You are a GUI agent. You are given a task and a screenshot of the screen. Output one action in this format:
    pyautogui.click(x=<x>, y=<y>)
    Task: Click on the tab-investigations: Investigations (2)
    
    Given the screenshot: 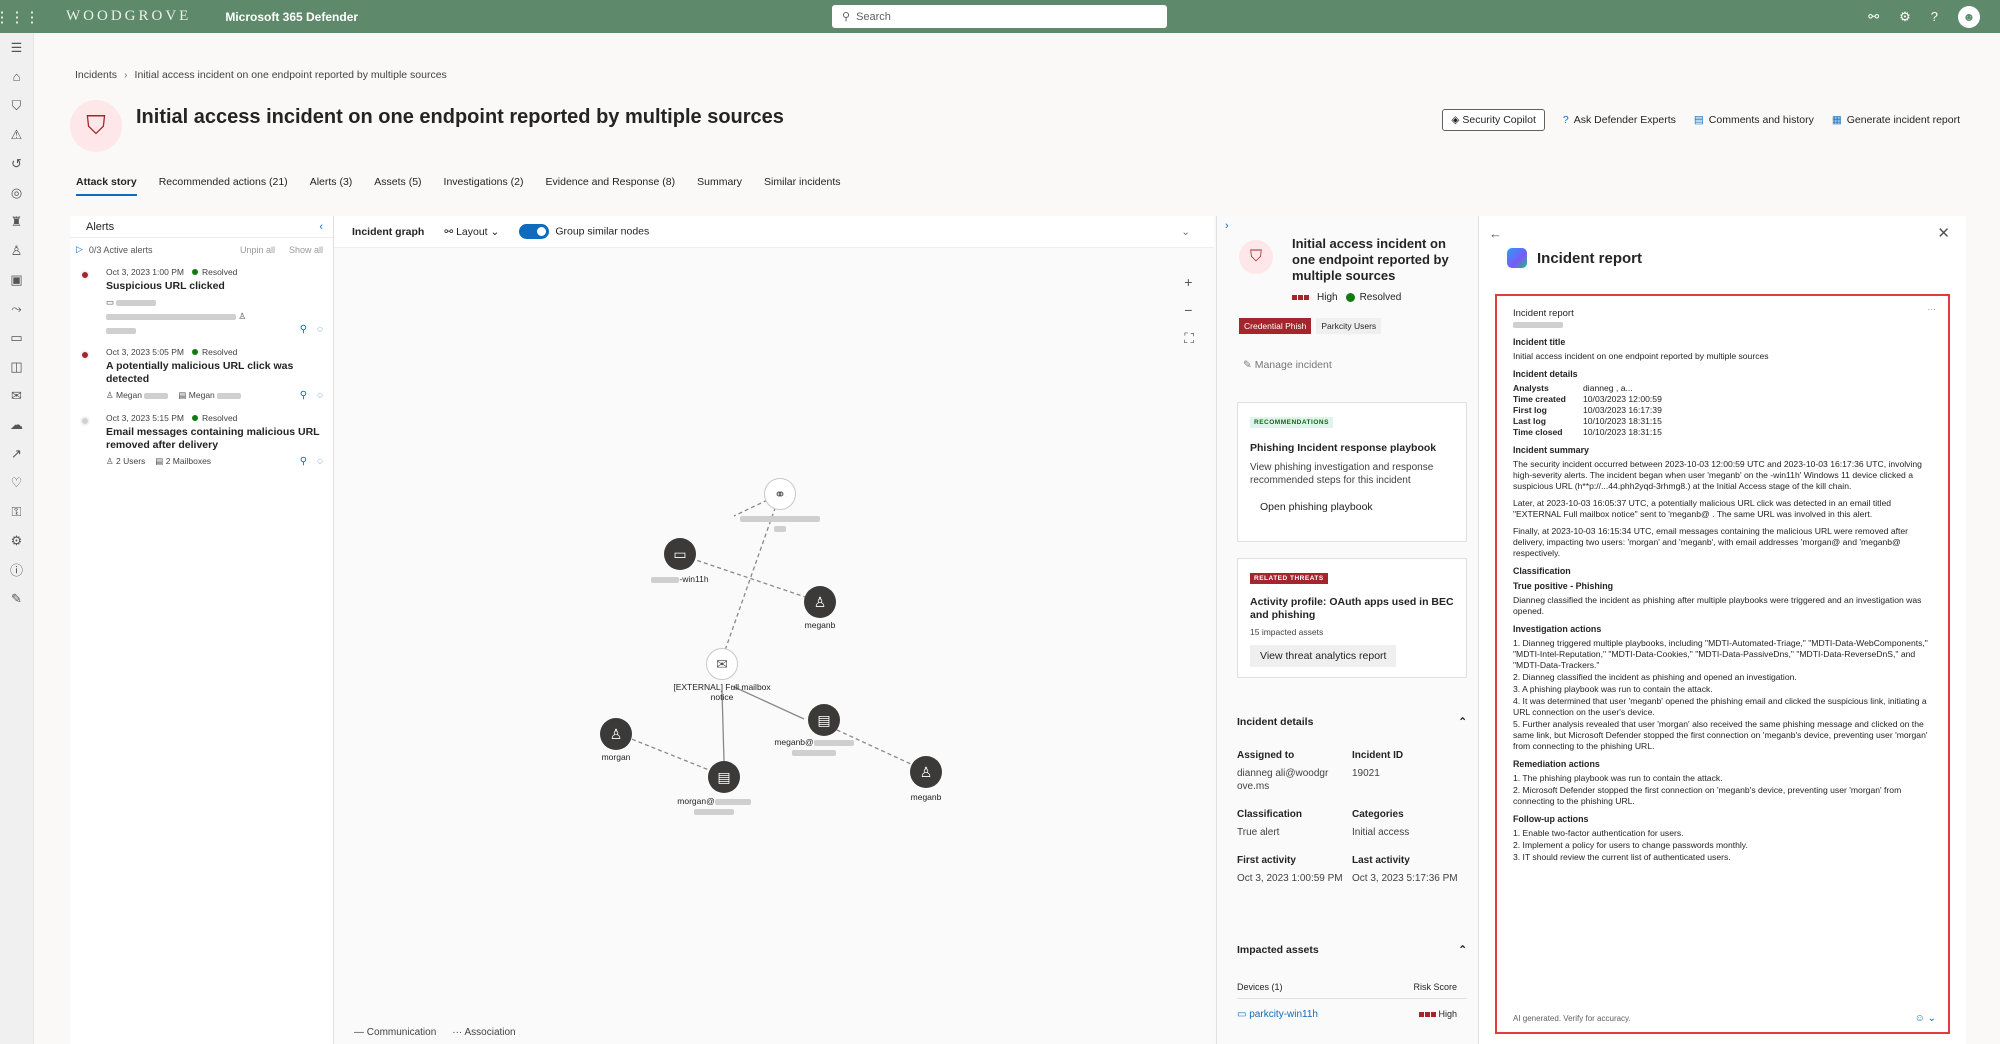 What is the action you would take?
    pyautogui.click(x=484, y=186)
    